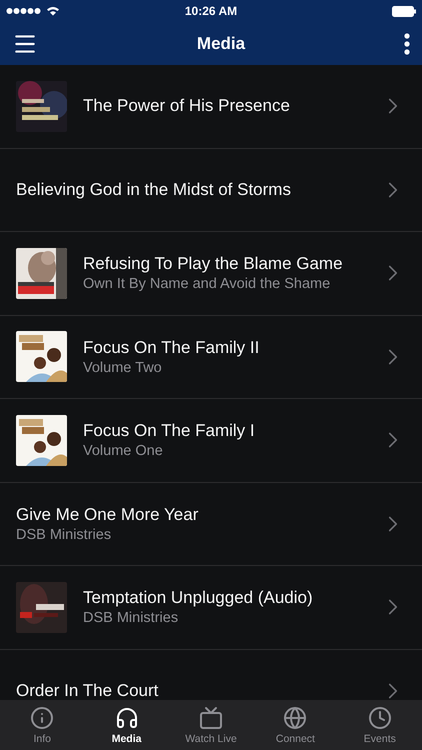  I want to click on info-icon, so click(42, 718).